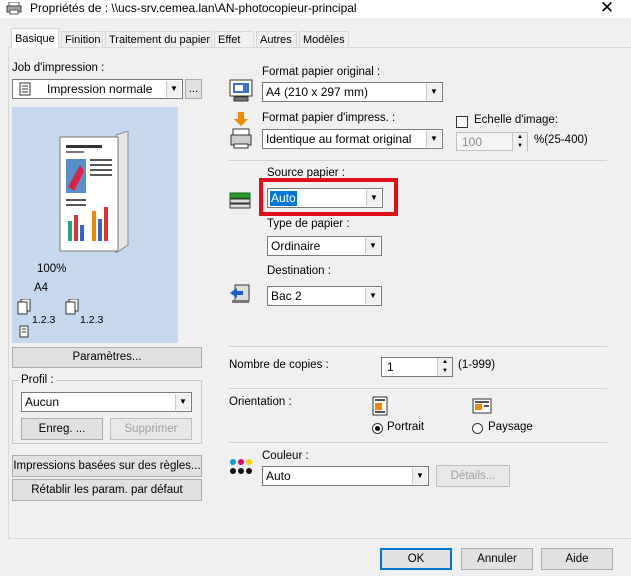  Describe the element at coordinates (44, 320) in the screenshot. I see `preview-count-1: 1.2.3` at that location.